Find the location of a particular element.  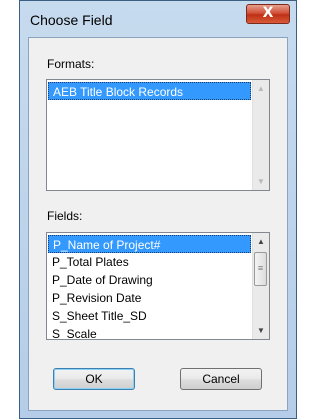

dialog-title: Choose Field is located at coordinates (71, 20).